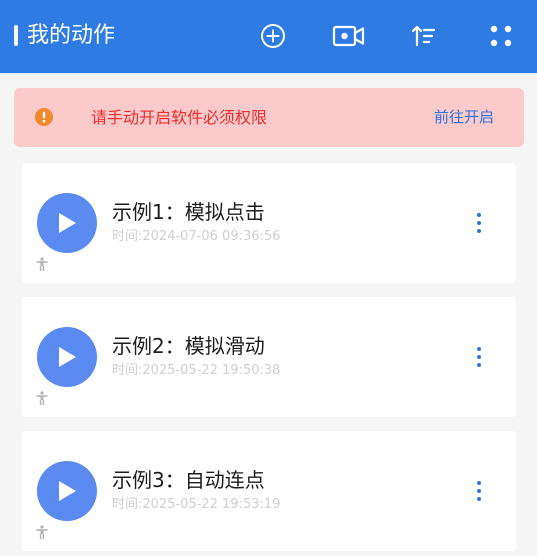 This screenshot has width=537, height=556. I want to click on sort-icon, so click(423, 36).